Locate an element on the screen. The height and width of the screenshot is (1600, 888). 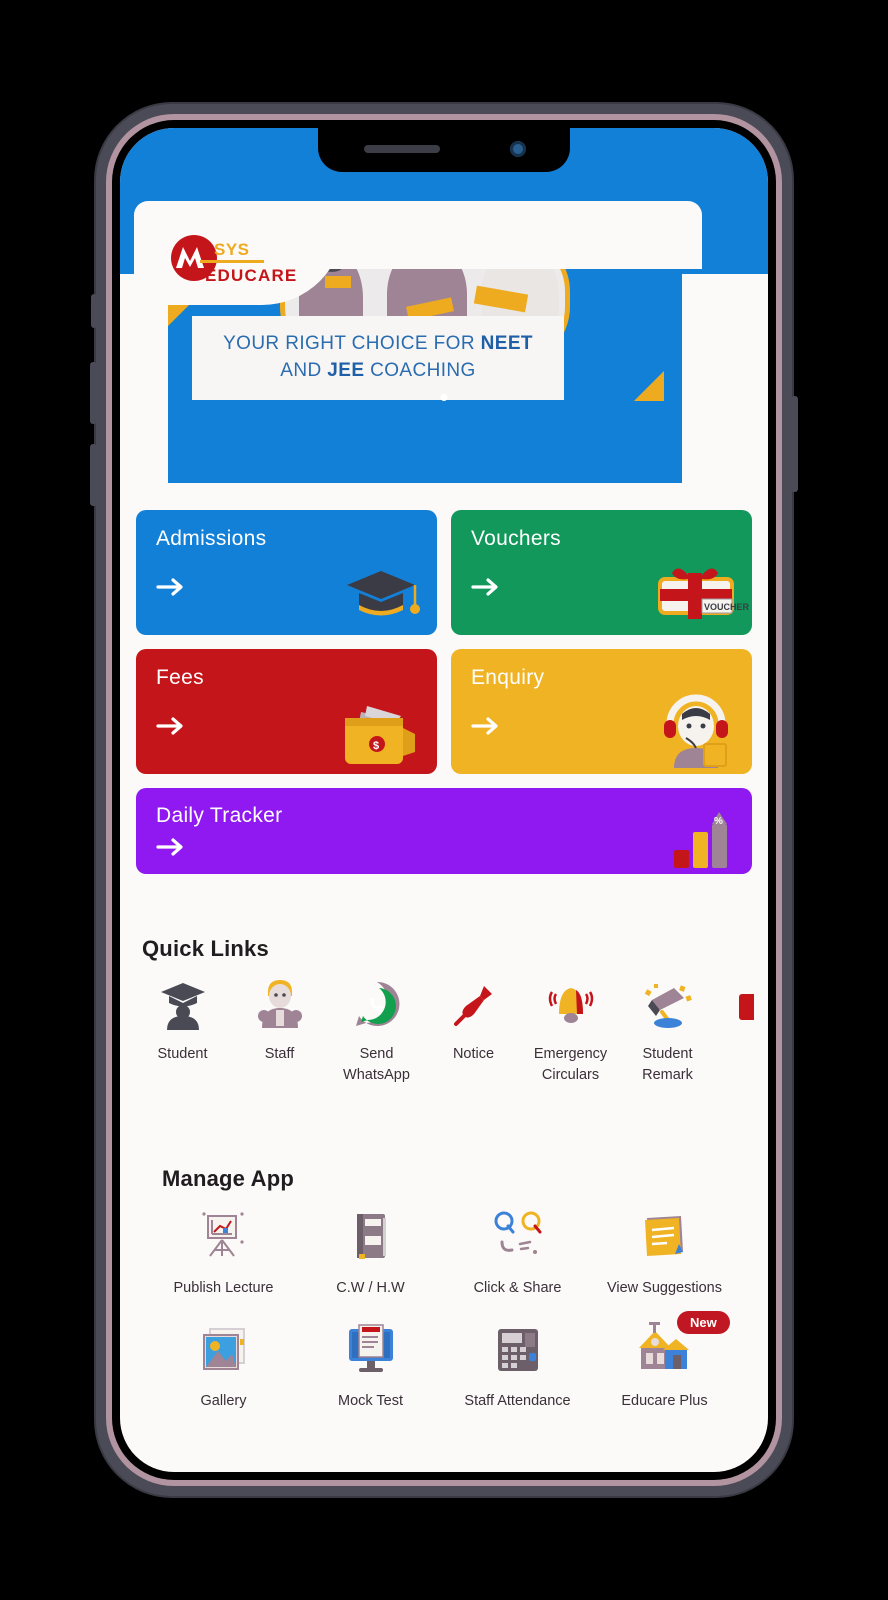
tile-admissions-label: Admissions is located at coordinates (211, 538).